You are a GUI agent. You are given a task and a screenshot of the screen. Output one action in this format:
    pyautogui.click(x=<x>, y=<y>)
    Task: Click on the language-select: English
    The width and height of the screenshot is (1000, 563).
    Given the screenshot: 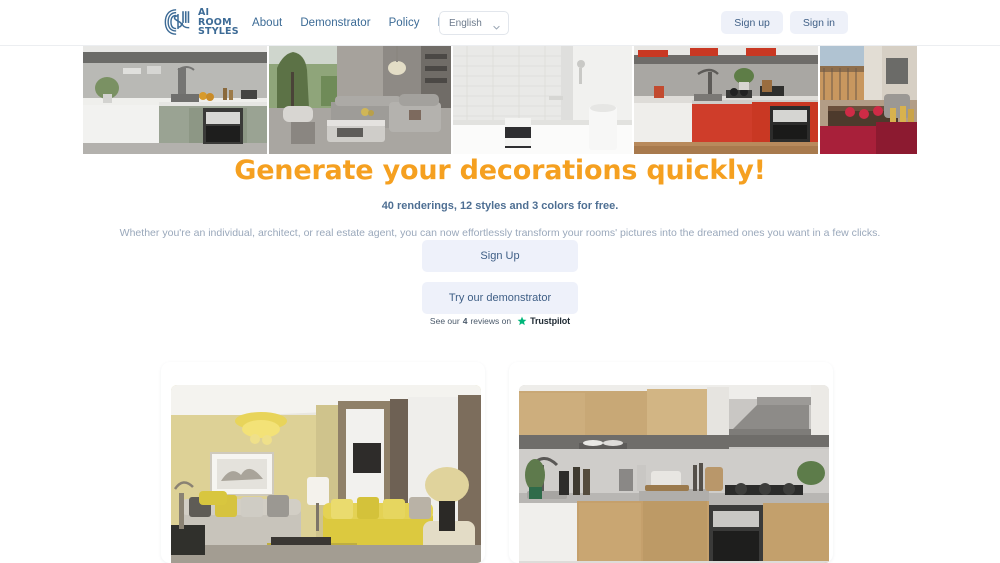 What is the action you would take?
    pyautogui.click(x=474, y=23)
    